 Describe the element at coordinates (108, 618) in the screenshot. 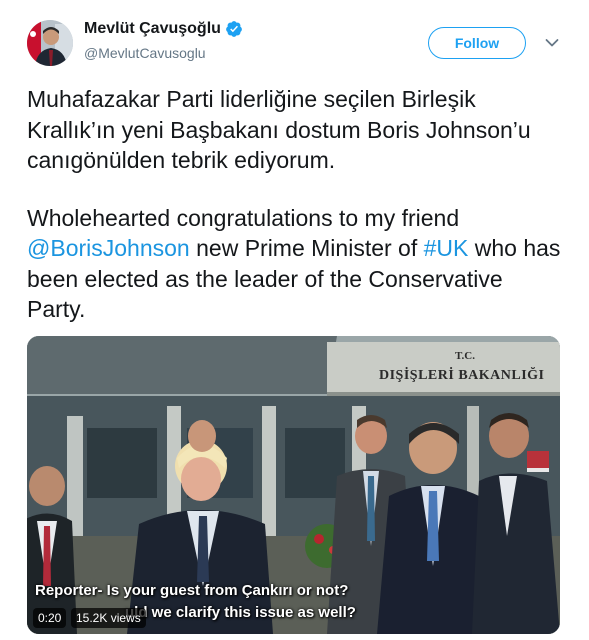

I see `video-views-badge: 15.2K views` at that location.